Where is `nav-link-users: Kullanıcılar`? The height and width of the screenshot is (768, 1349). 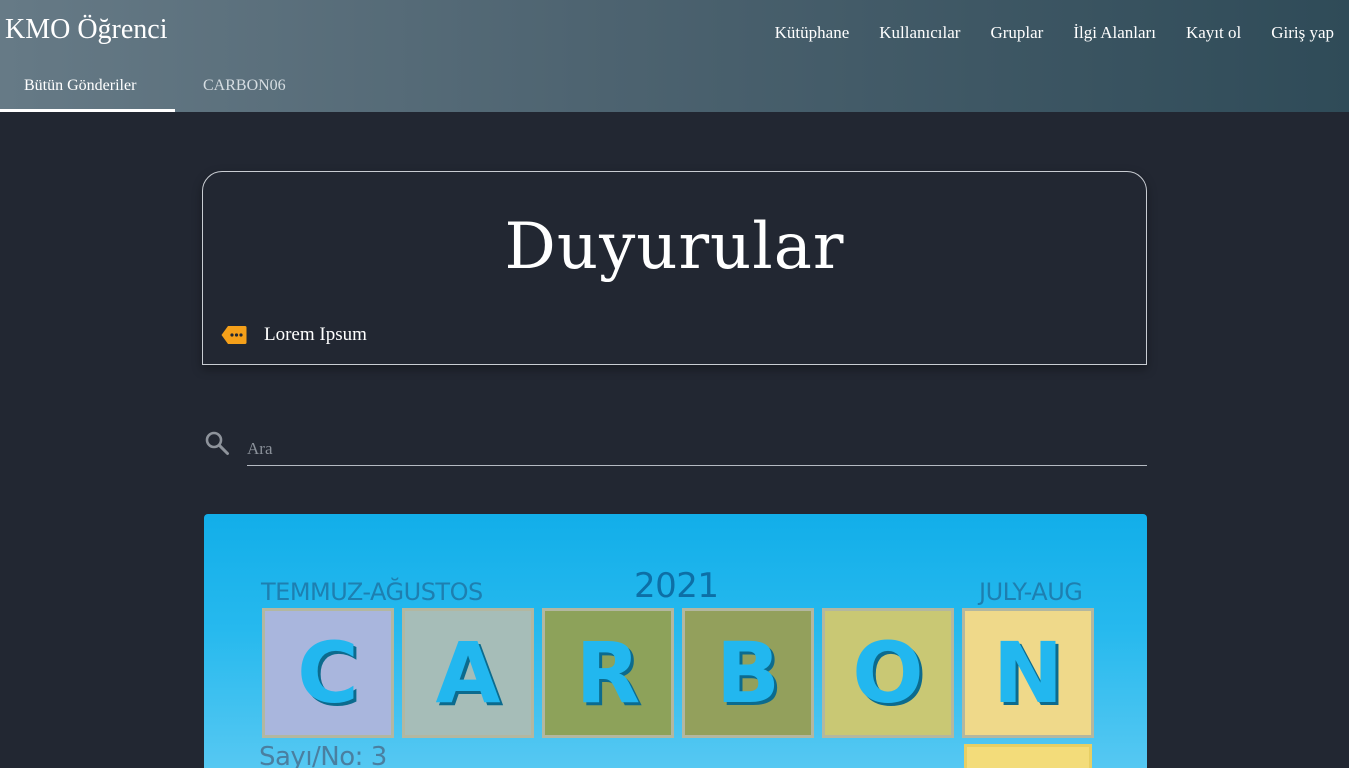
nav-link-users: Kullanıcılar is located at coordinates (904, 33).